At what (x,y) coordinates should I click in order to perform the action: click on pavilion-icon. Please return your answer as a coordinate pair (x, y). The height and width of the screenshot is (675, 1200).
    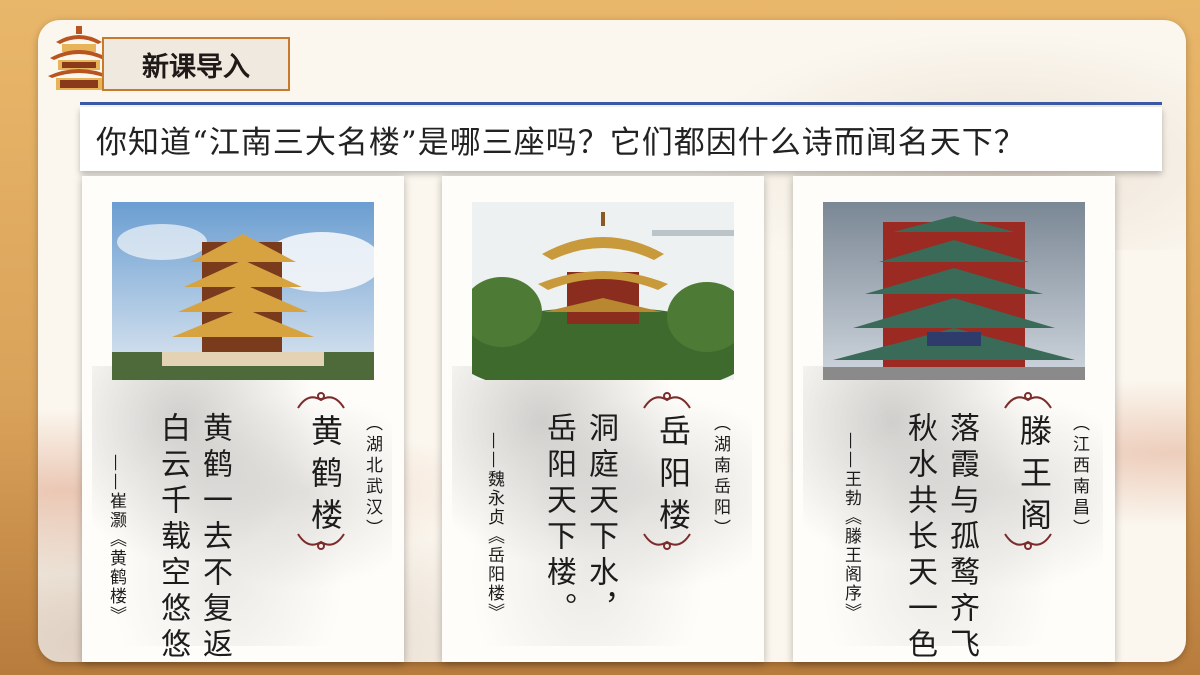
    Looking at the image, I should click on (79, 58).